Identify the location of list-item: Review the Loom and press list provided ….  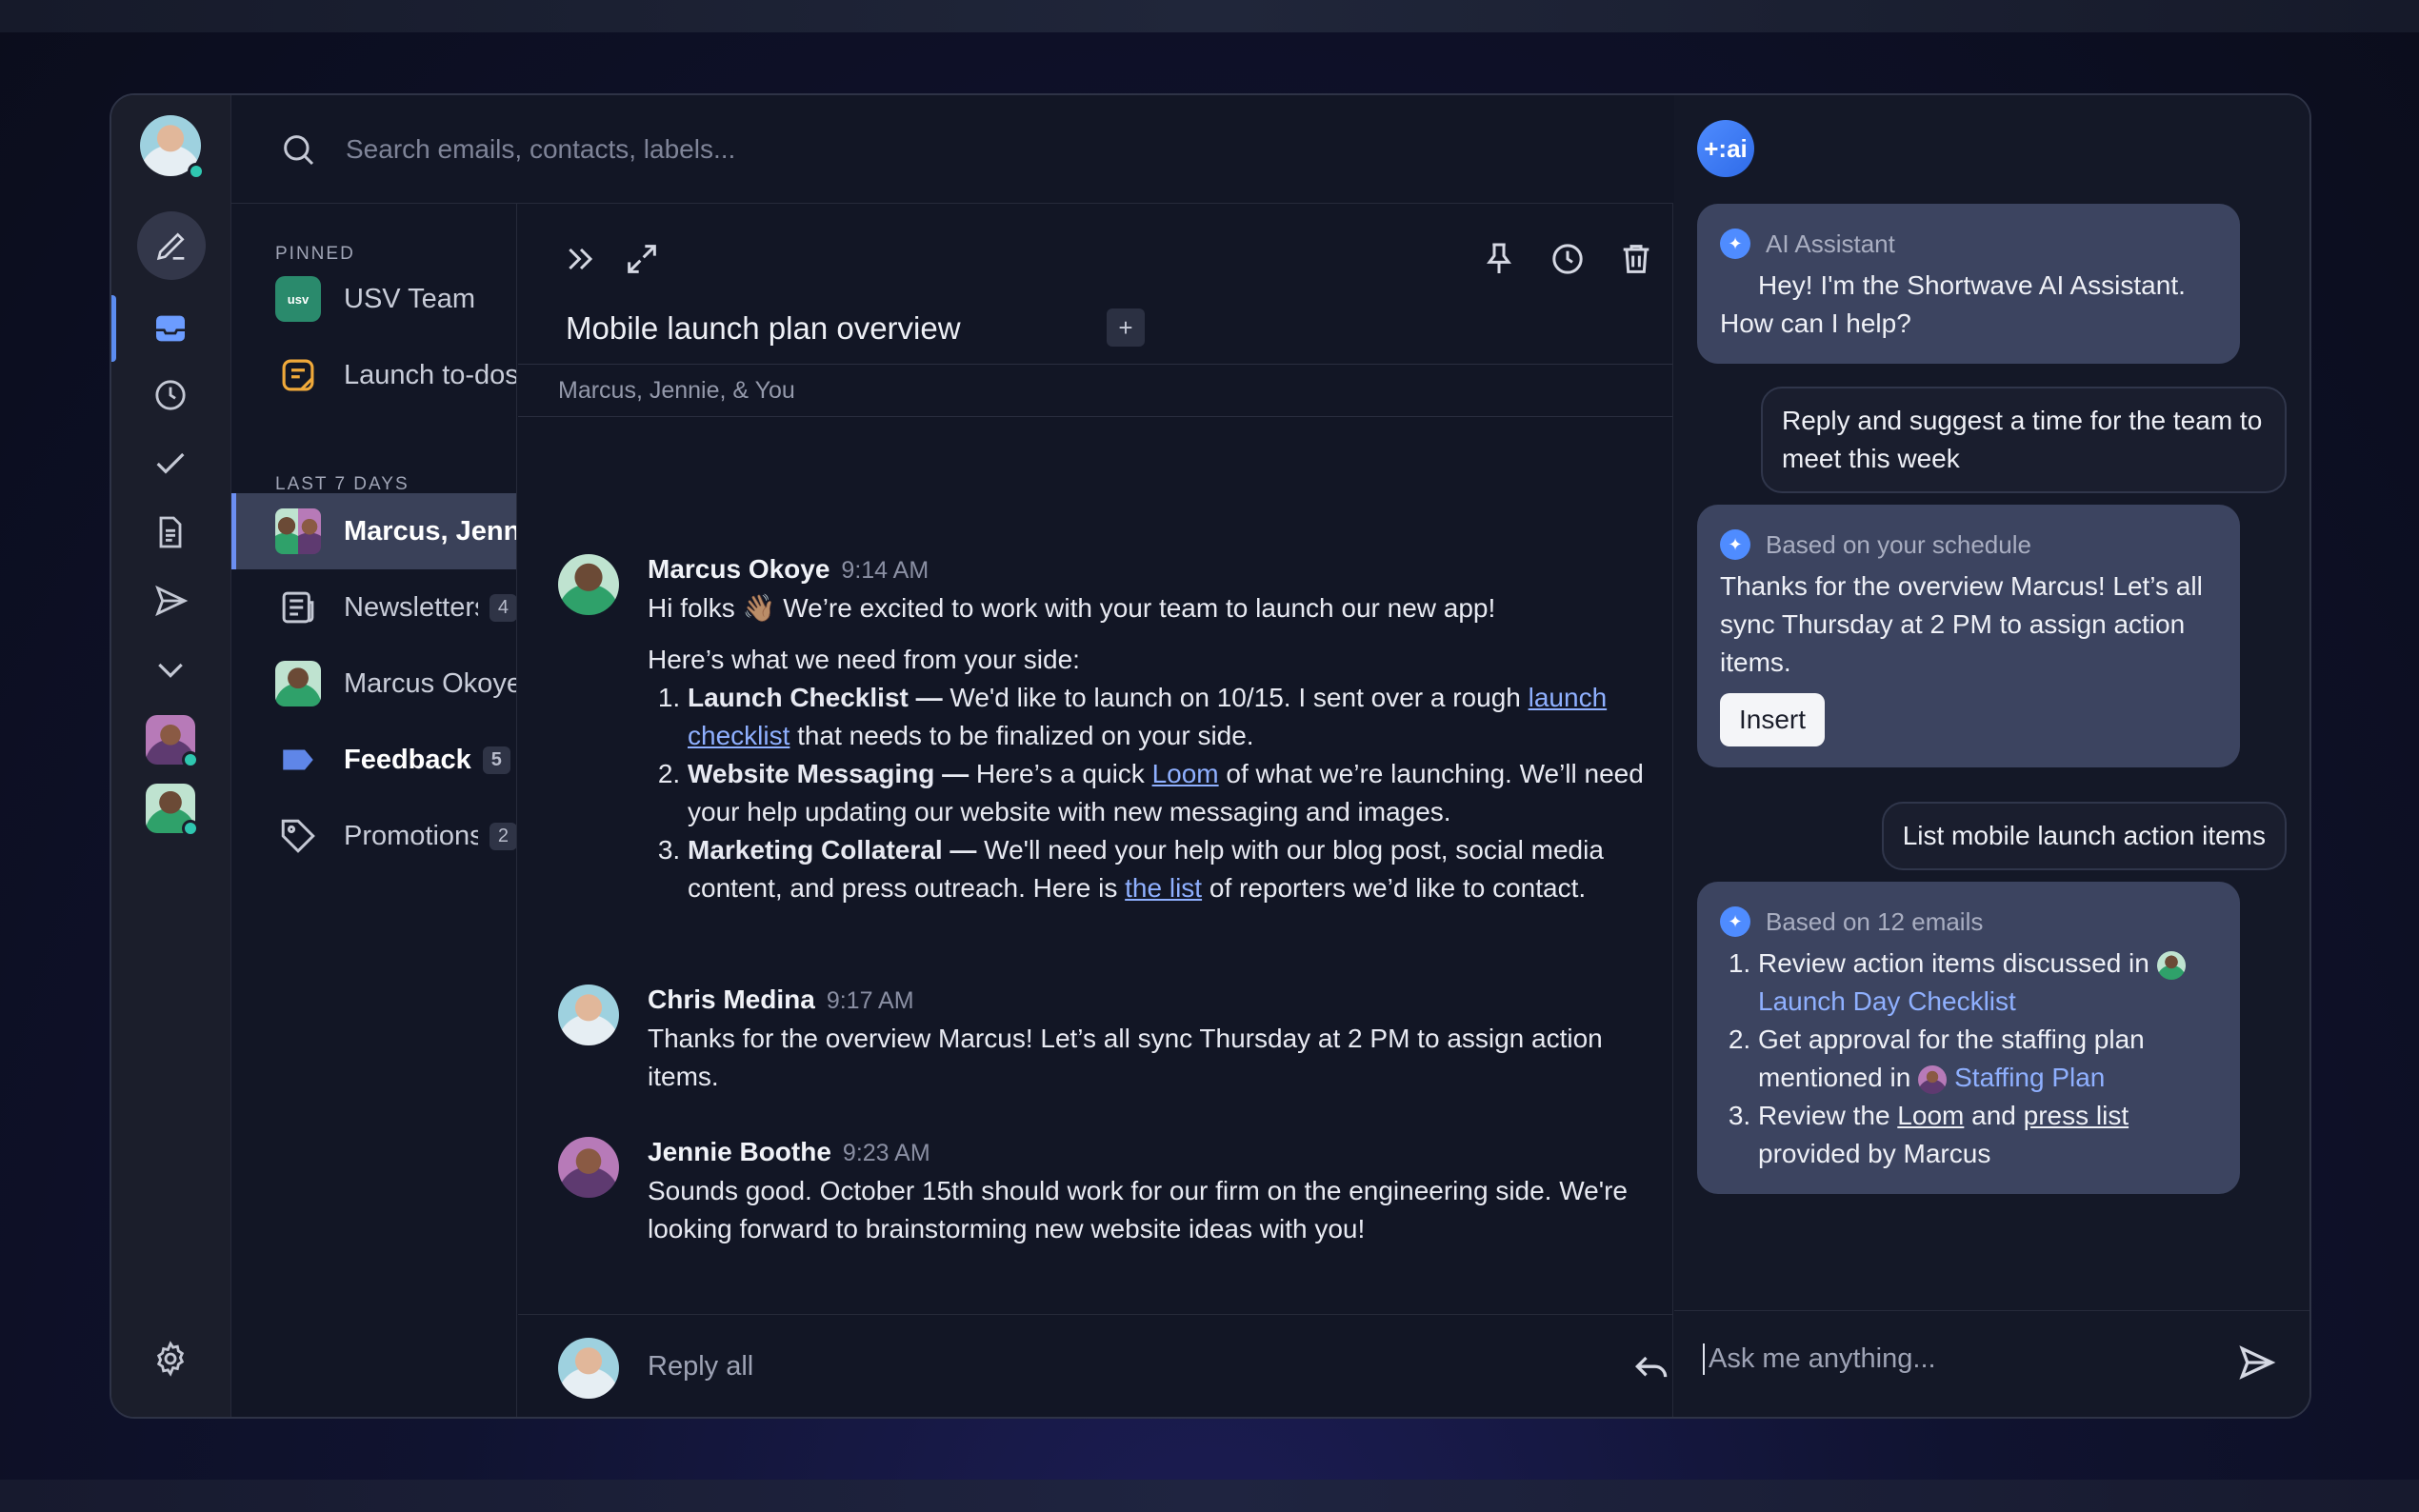
(1987, 1135).